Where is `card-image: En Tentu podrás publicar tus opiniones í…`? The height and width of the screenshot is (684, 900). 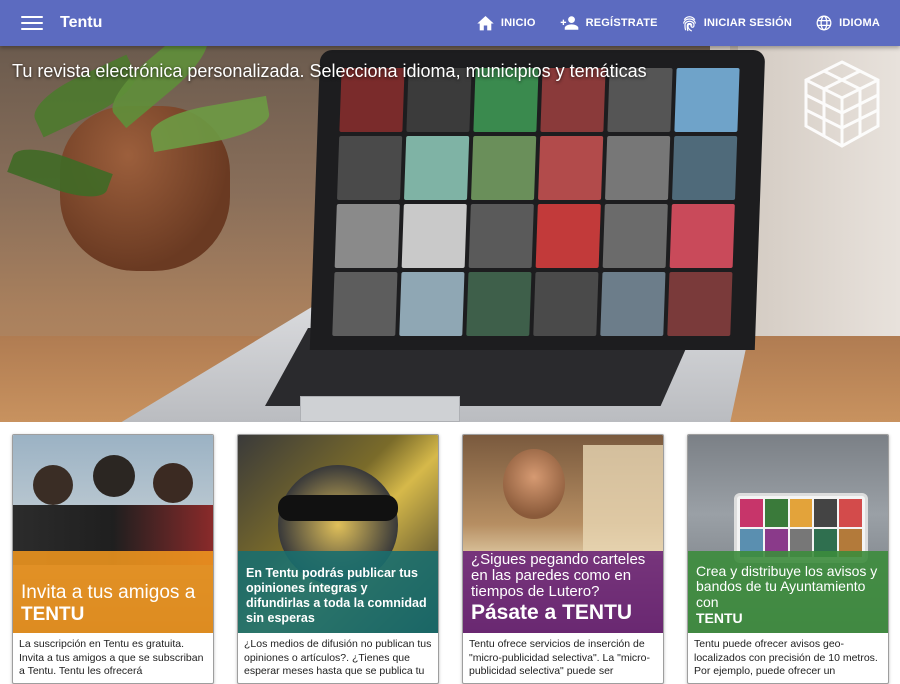 card-image: En Tentu podrás publicar tus opiniones í… is located at coordinates (338, 534).